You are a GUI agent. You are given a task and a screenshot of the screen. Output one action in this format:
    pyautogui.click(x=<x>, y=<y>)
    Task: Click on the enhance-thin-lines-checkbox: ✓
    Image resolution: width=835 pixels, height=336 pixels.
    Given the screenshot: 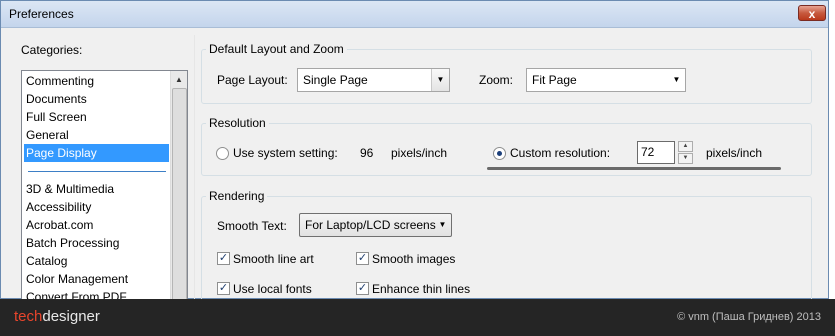 What is the action you would take?
    pyautogui.click(x=362, y=288)
    